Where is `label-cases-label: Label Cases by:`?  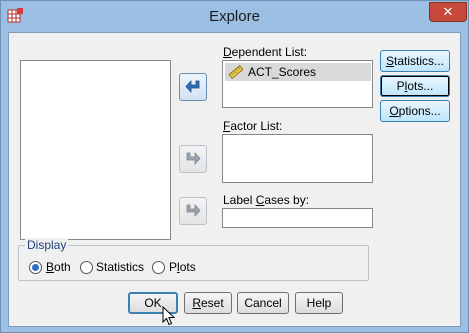 label-cases-label: Label Cases by: is located at coordinates (266, 200).